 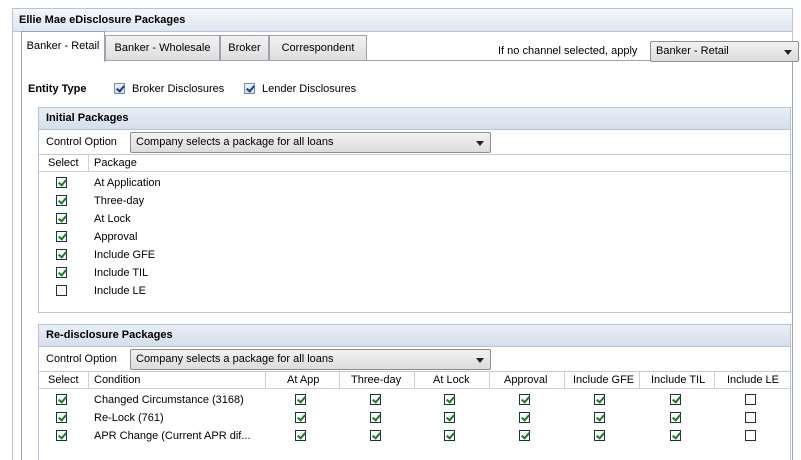 What do you see at coordinates (309, 89) in the screenshot?
I see `lender-disclosures-label: Lender Disclosures` at bounding box center [309, 89].